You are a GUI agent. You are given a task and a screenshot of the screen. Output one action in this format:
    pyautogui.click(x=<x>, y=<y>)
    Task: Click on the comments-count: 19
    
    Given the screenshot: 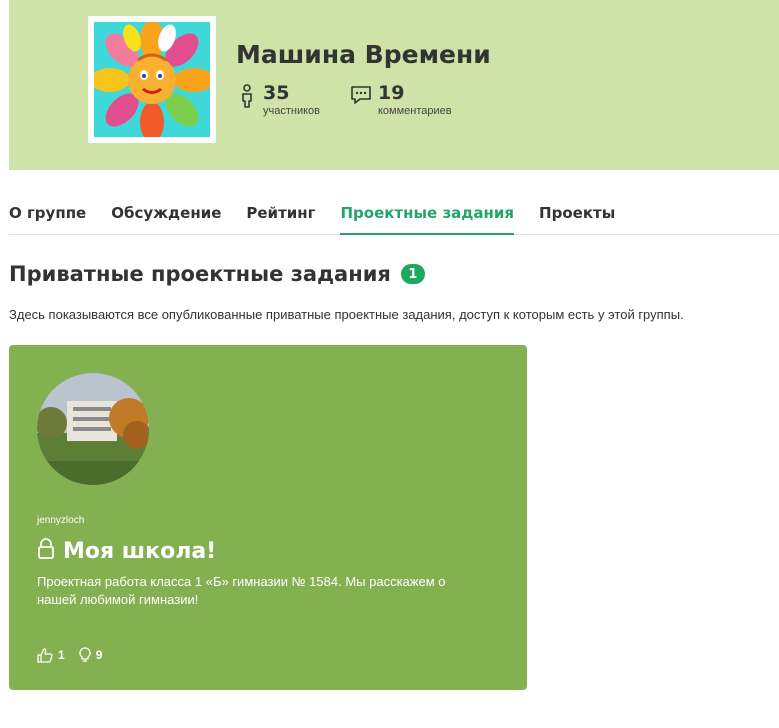 What is the action you would take?
    pyautogui.click(x=391, y=93)
    